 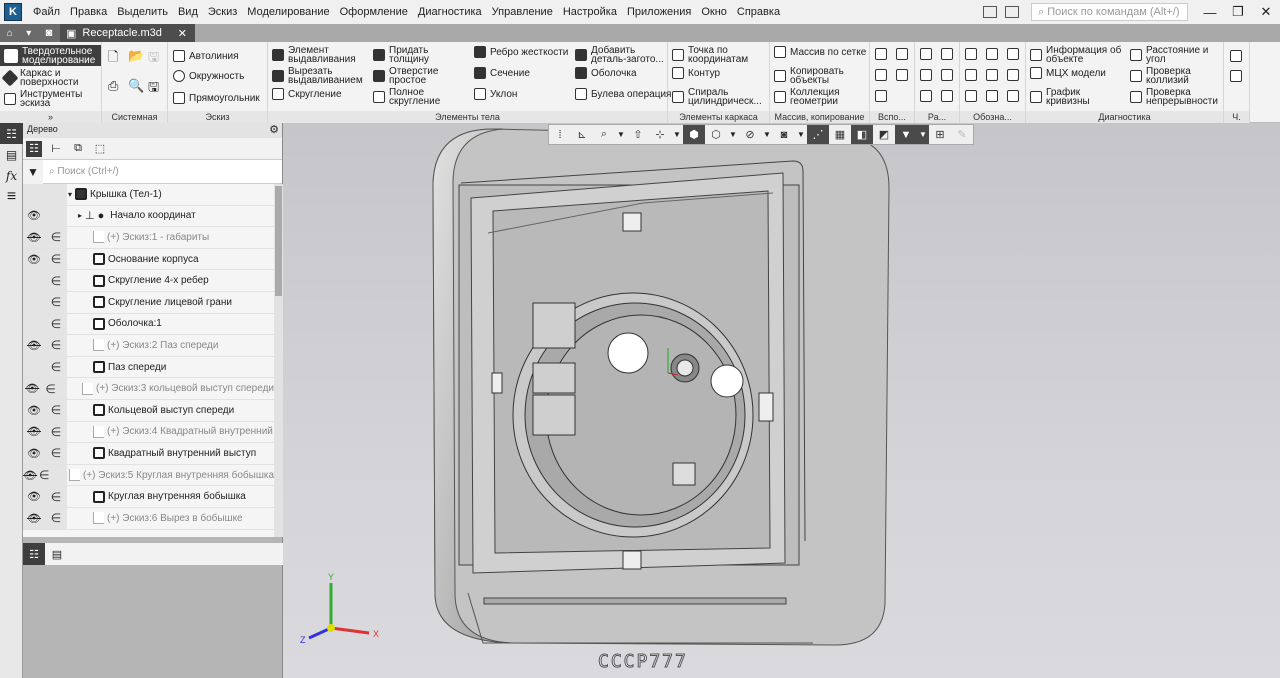 What do you see at coordinates (50, 98) in the screenshot?
I see `mode-sketch-tools: Инструменты эскиза` at bounding box center [50, 98].